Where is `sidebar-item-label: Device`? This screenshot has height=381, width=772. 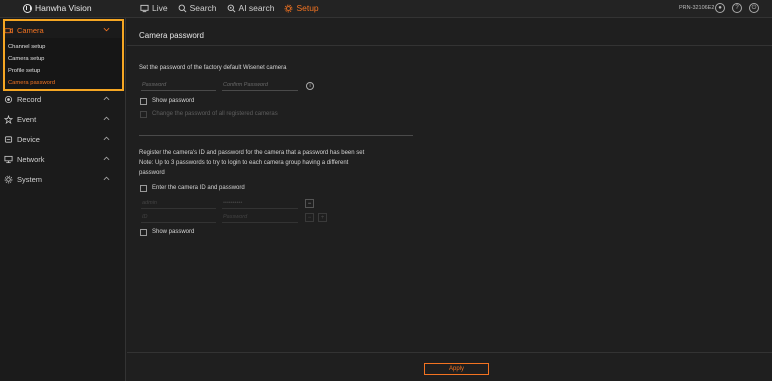
sidebar-item-label: Device is located at coordinates (28, 139).